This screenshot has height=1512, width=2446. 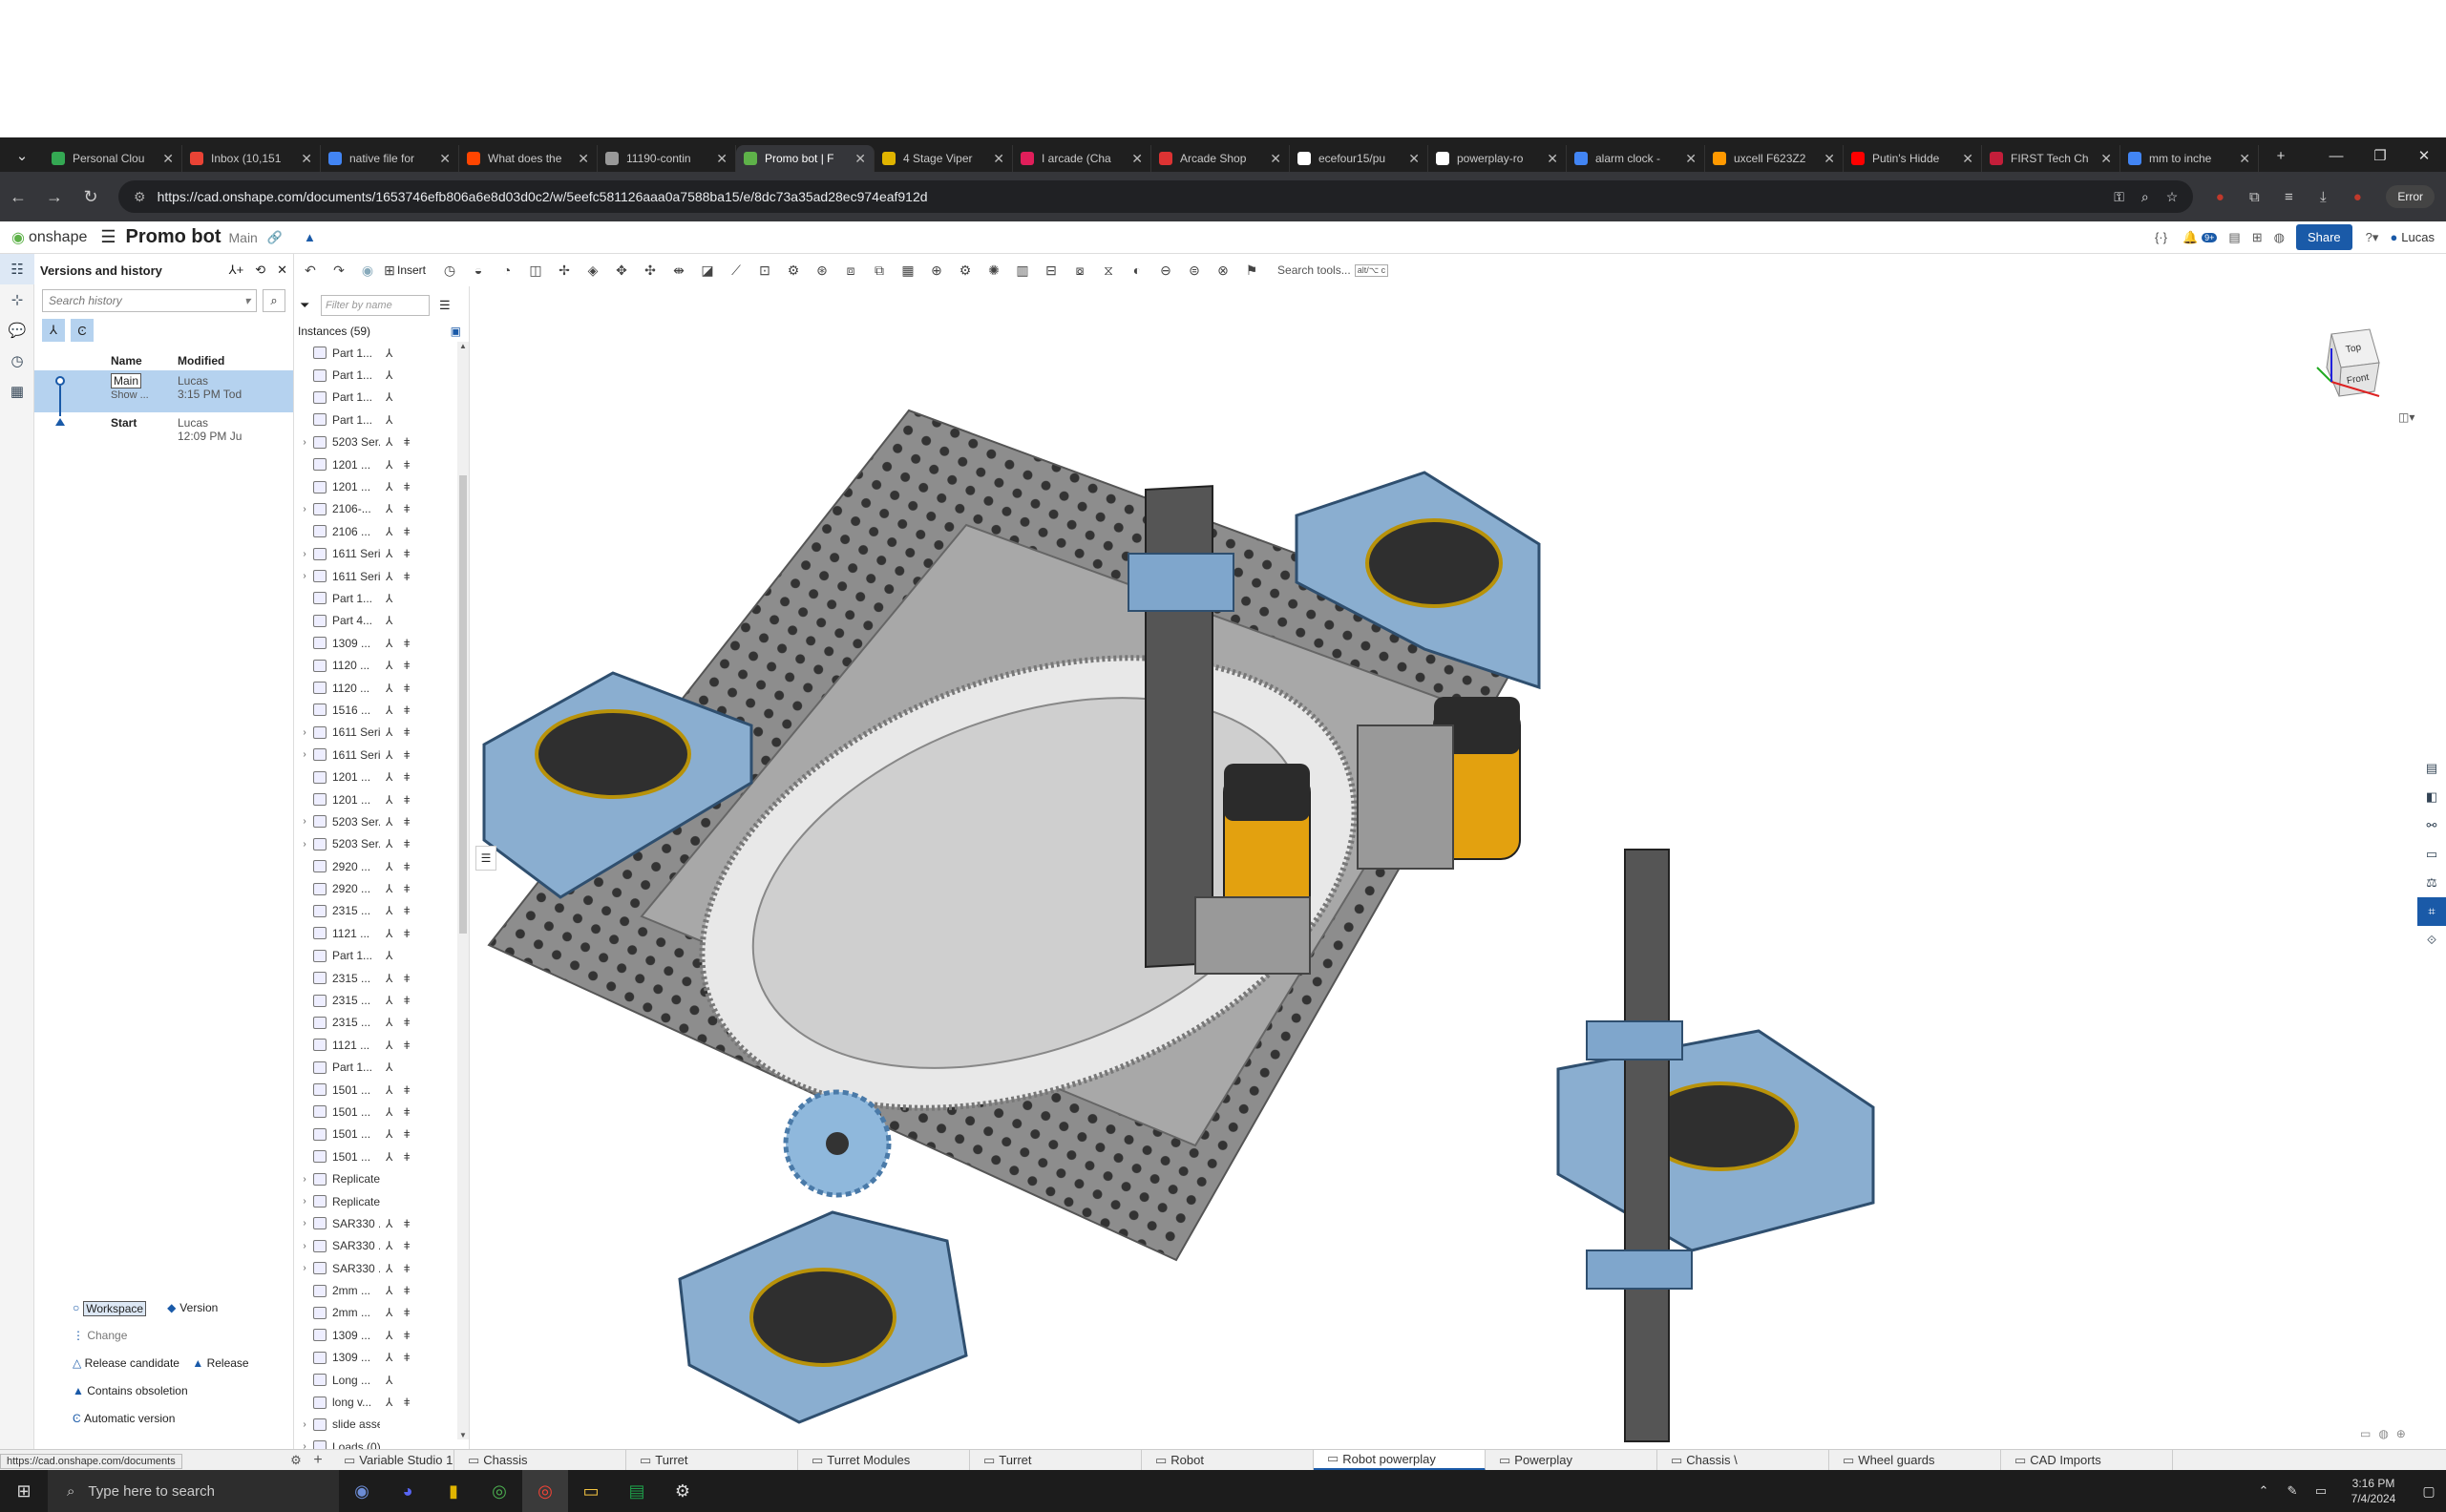 I want to click on create-version-icon: ⅄+, so click(x=236, y=270).